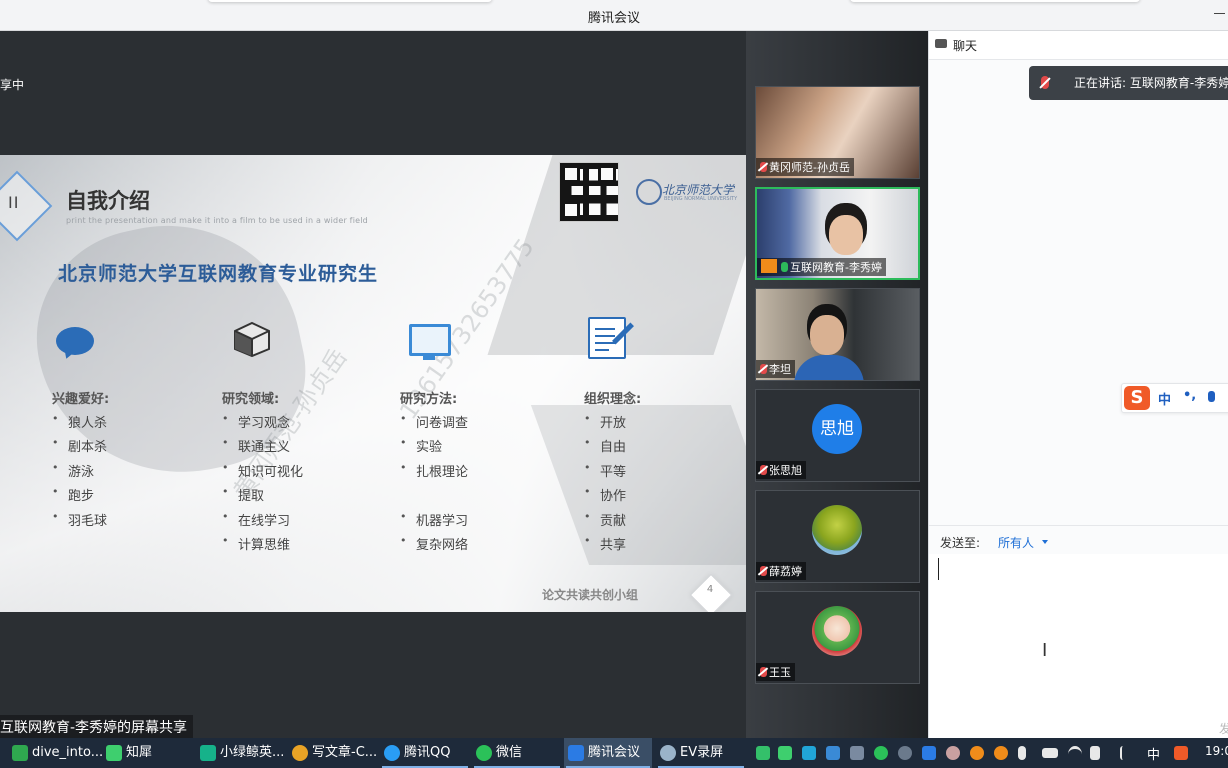  What do you see at coordinates (611, 338) in the screenshot?
I see `notepad-icon` at bounding box center [611, 338].